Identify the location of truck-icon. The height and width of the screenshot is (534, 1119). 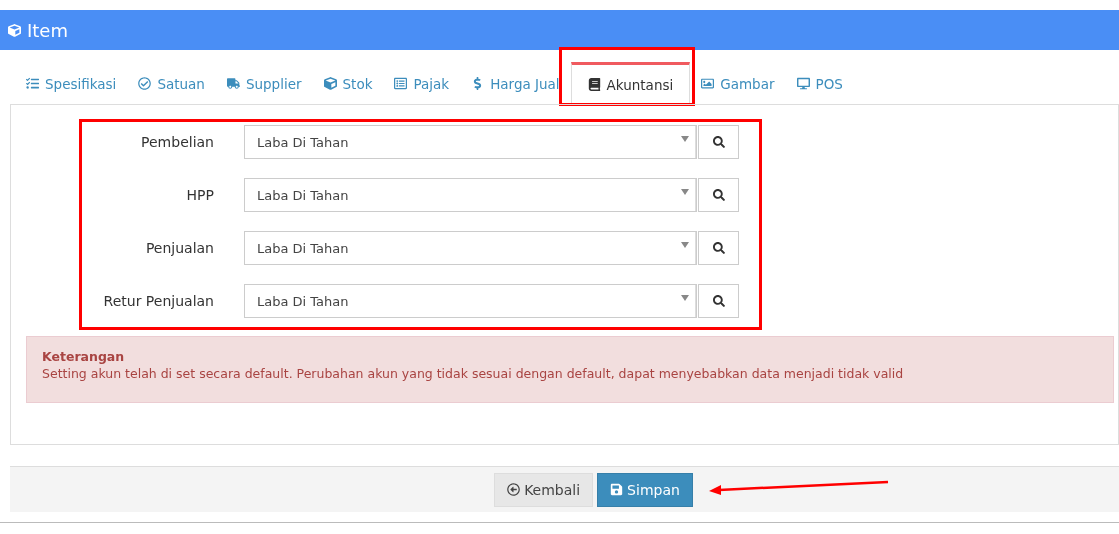
(233, 83).